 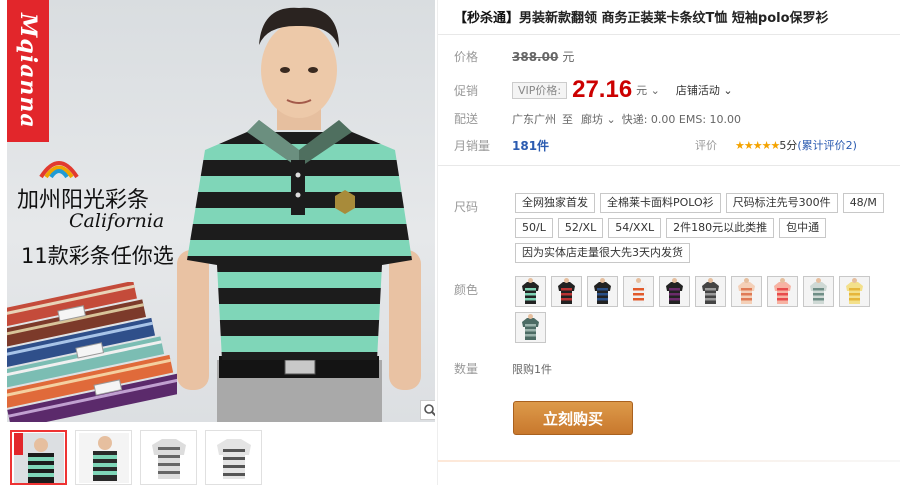 I want to click on size-option: 50/L, so click(x=534, y=228).